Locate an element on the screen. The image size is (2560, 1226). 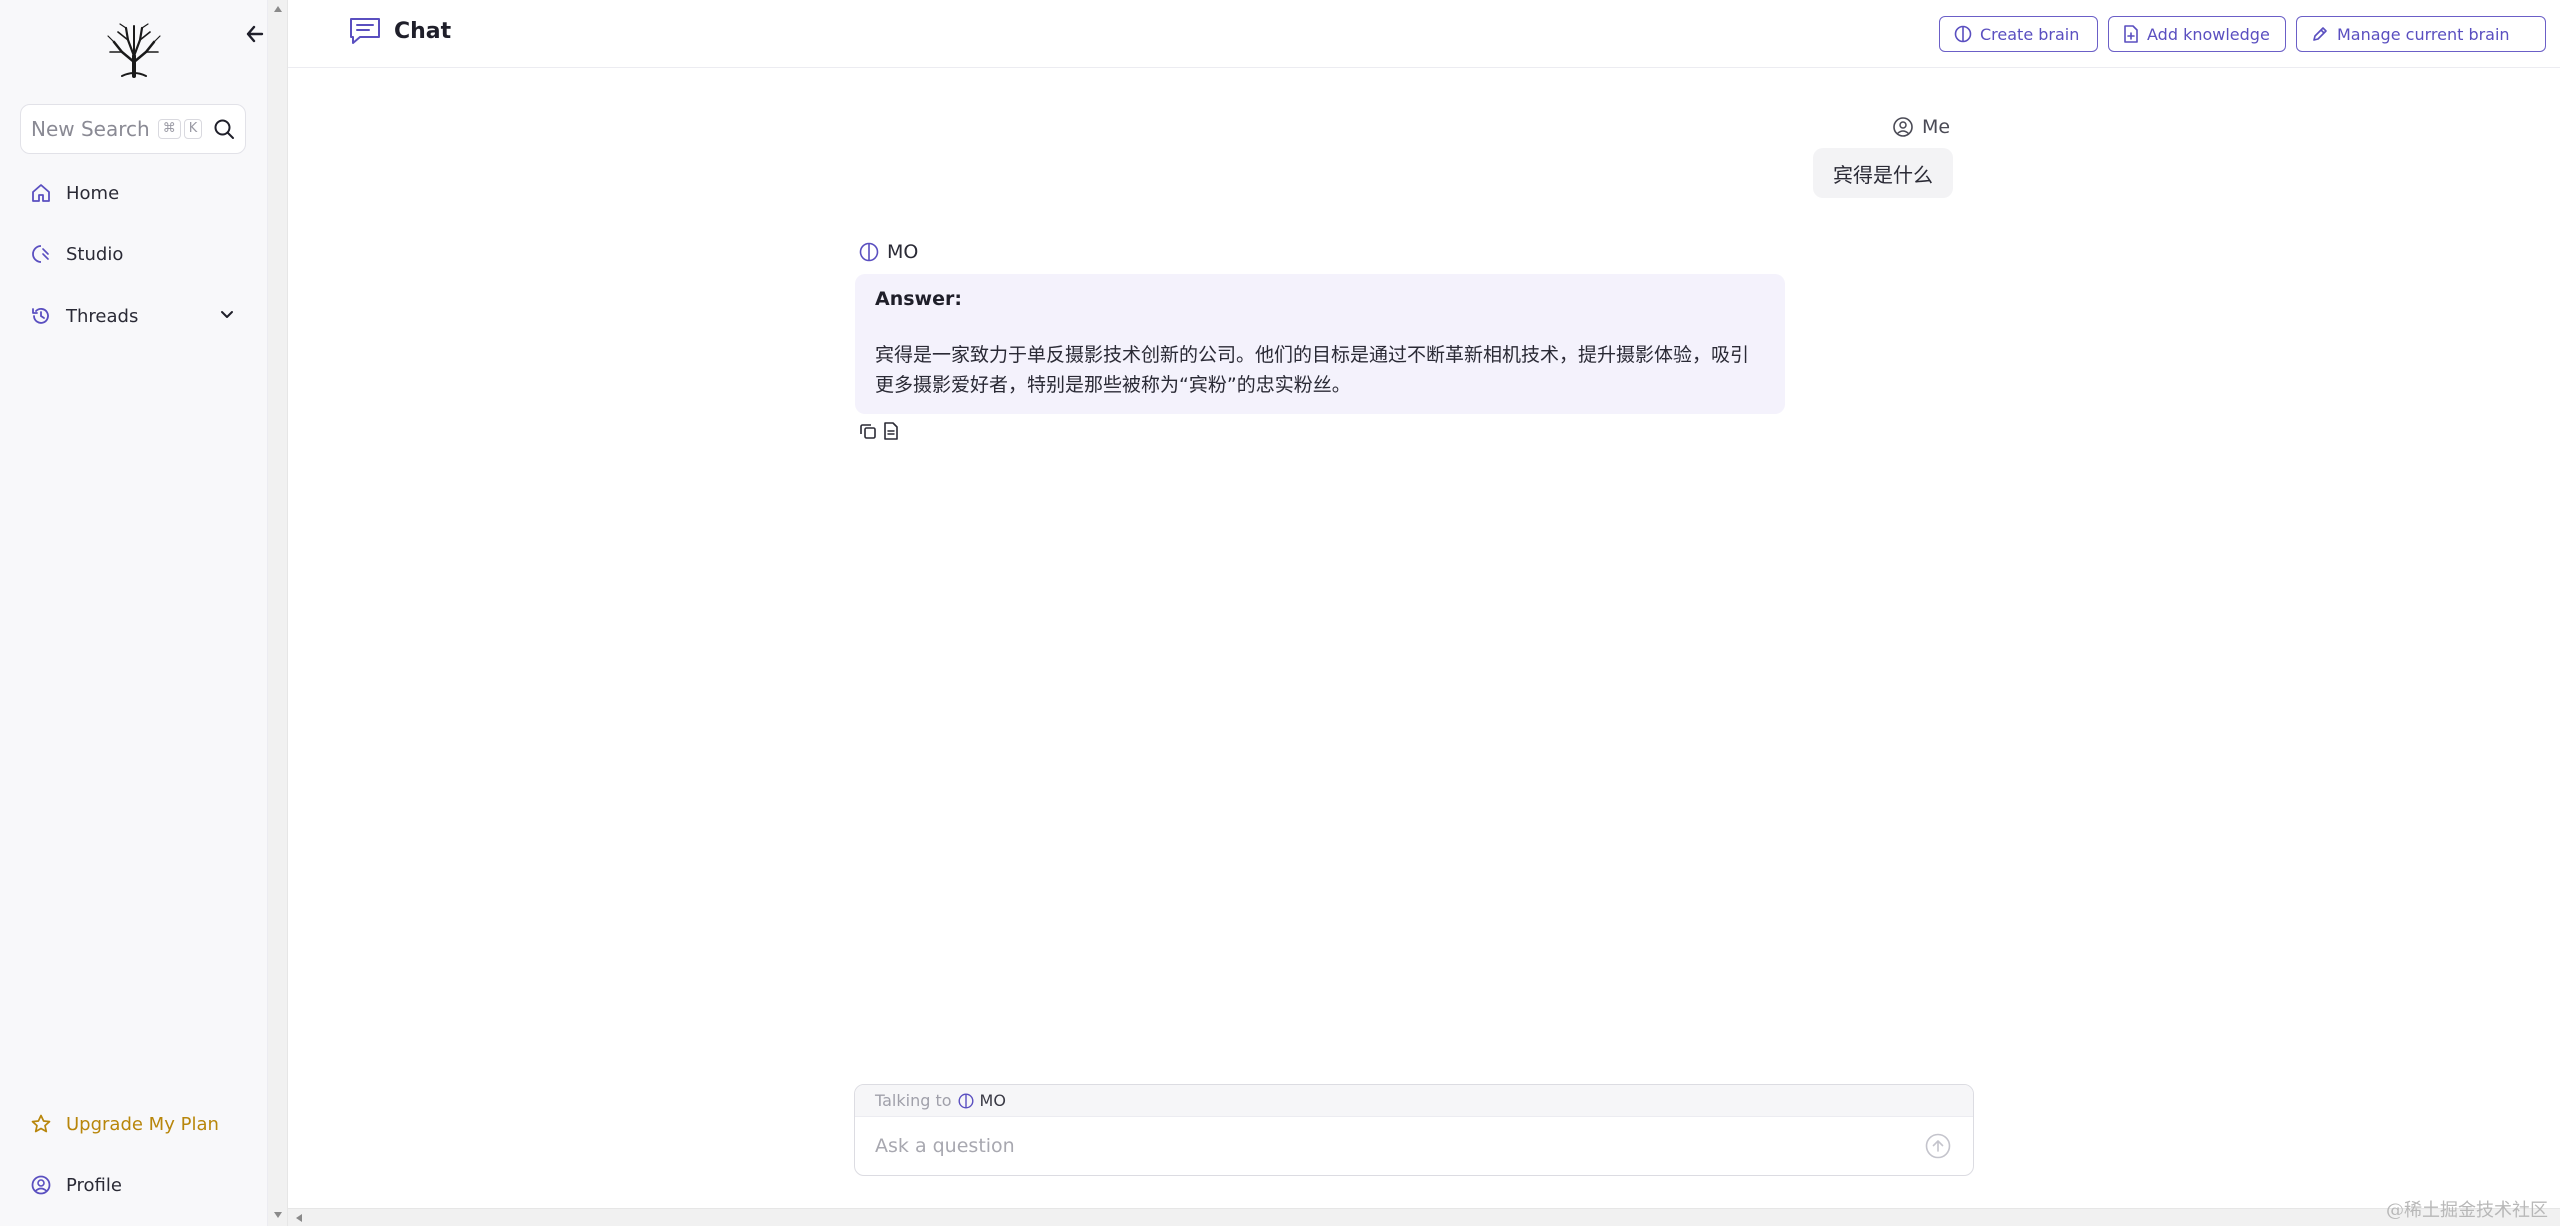
new-search-button: New Search ⌘ K is located at coordinates (133, 129).